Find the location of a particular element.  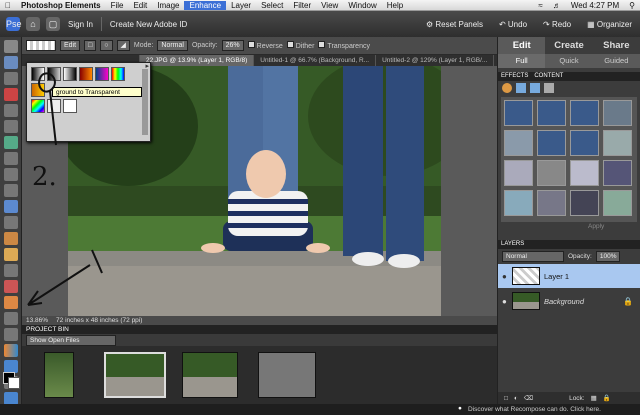

magic-wand-tool-icon is located at coordinates (11, 142).